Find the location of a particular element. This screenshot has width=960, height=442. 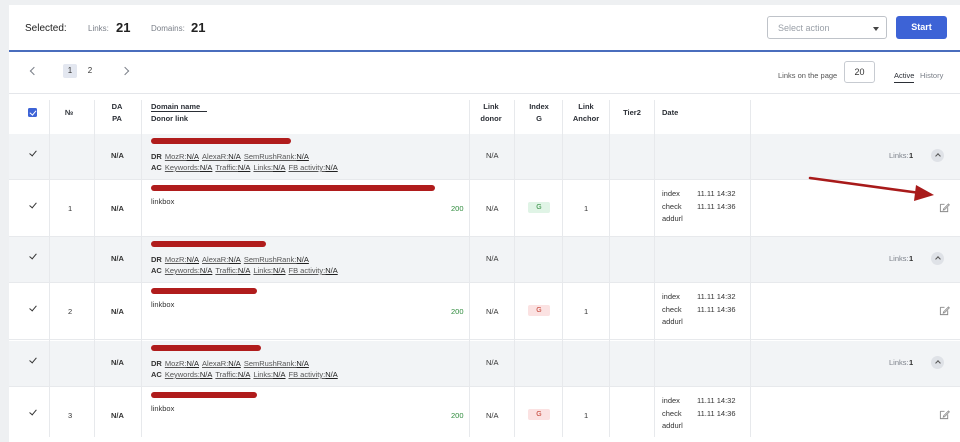

start-button: Start is located at coordinates (921, 27).